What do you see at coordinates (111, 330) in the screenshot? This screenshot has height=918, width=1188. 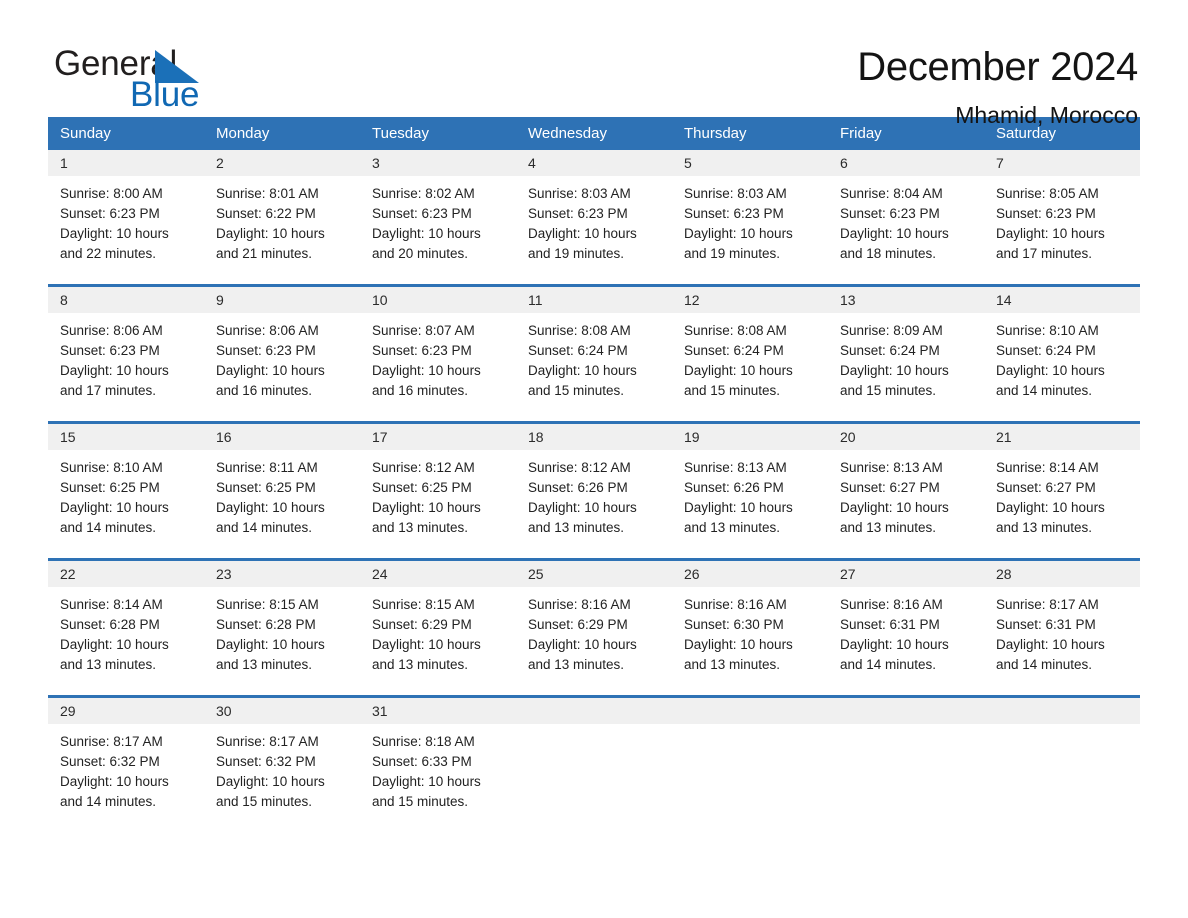 I see `day-sunrise-text: Sunrise: 8:06 AM` at bounding box center [111, 330].